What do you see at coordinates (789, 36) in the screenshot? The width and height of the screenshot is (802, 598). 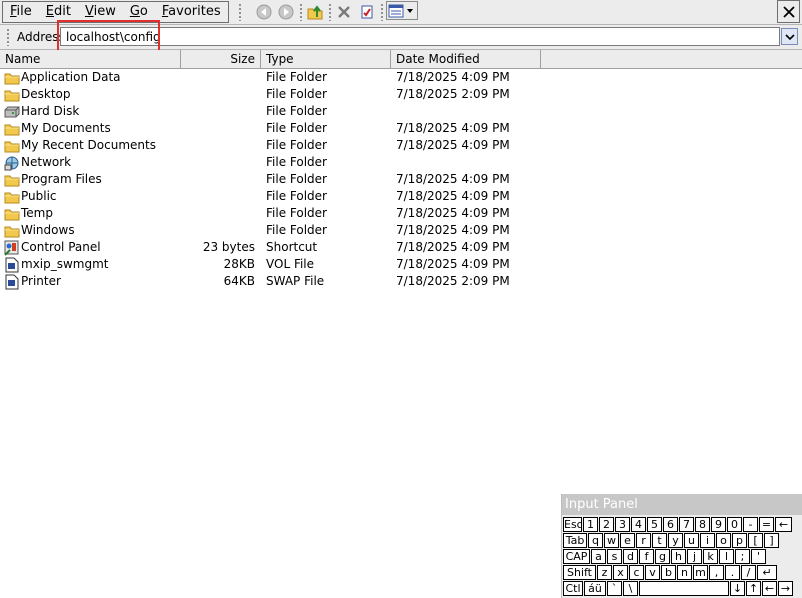 I see `address-dropdown-button` at bounding box center [789, 36].